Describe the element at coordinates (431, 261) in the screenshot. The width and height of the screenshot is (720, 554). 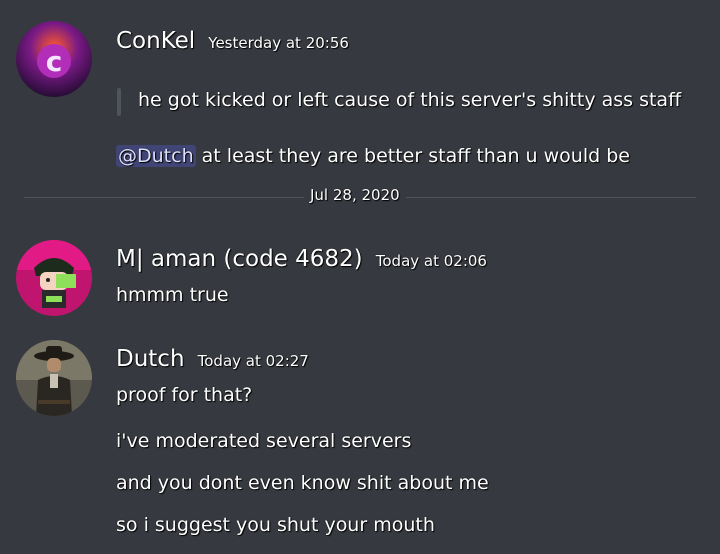
I see `timestamp: Today at 02:06` at that location.